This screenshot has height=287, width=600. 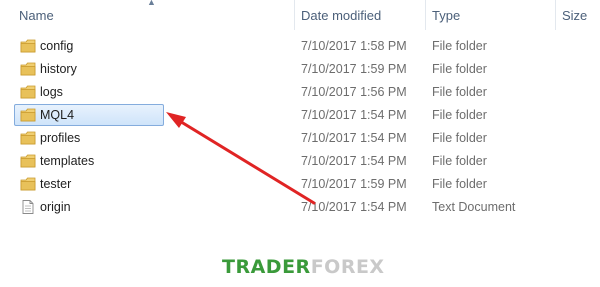 I want to click on file-row: MQL4, so click(x=89, y=115).